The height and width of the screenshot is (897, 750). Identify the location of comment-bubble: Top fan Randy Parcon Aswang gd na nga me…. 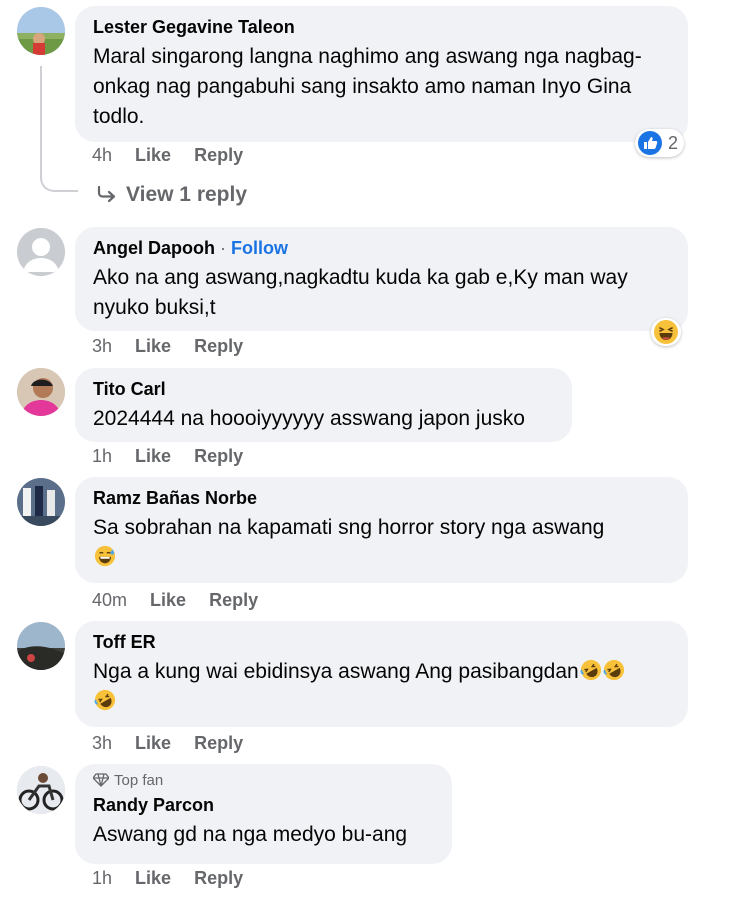
(263, 814).